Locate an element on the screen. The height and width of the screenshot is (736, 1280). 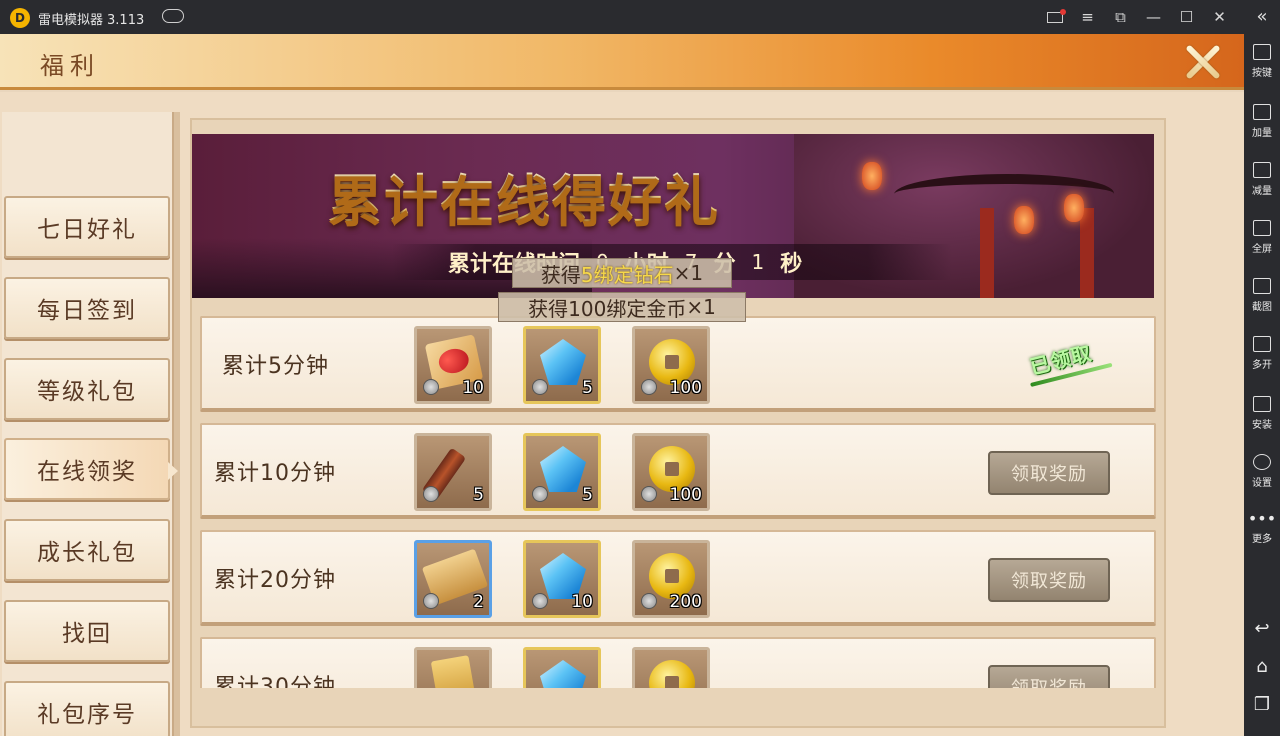
toast-highlight: 100绑定金币 is located at coordinates (627, 308).